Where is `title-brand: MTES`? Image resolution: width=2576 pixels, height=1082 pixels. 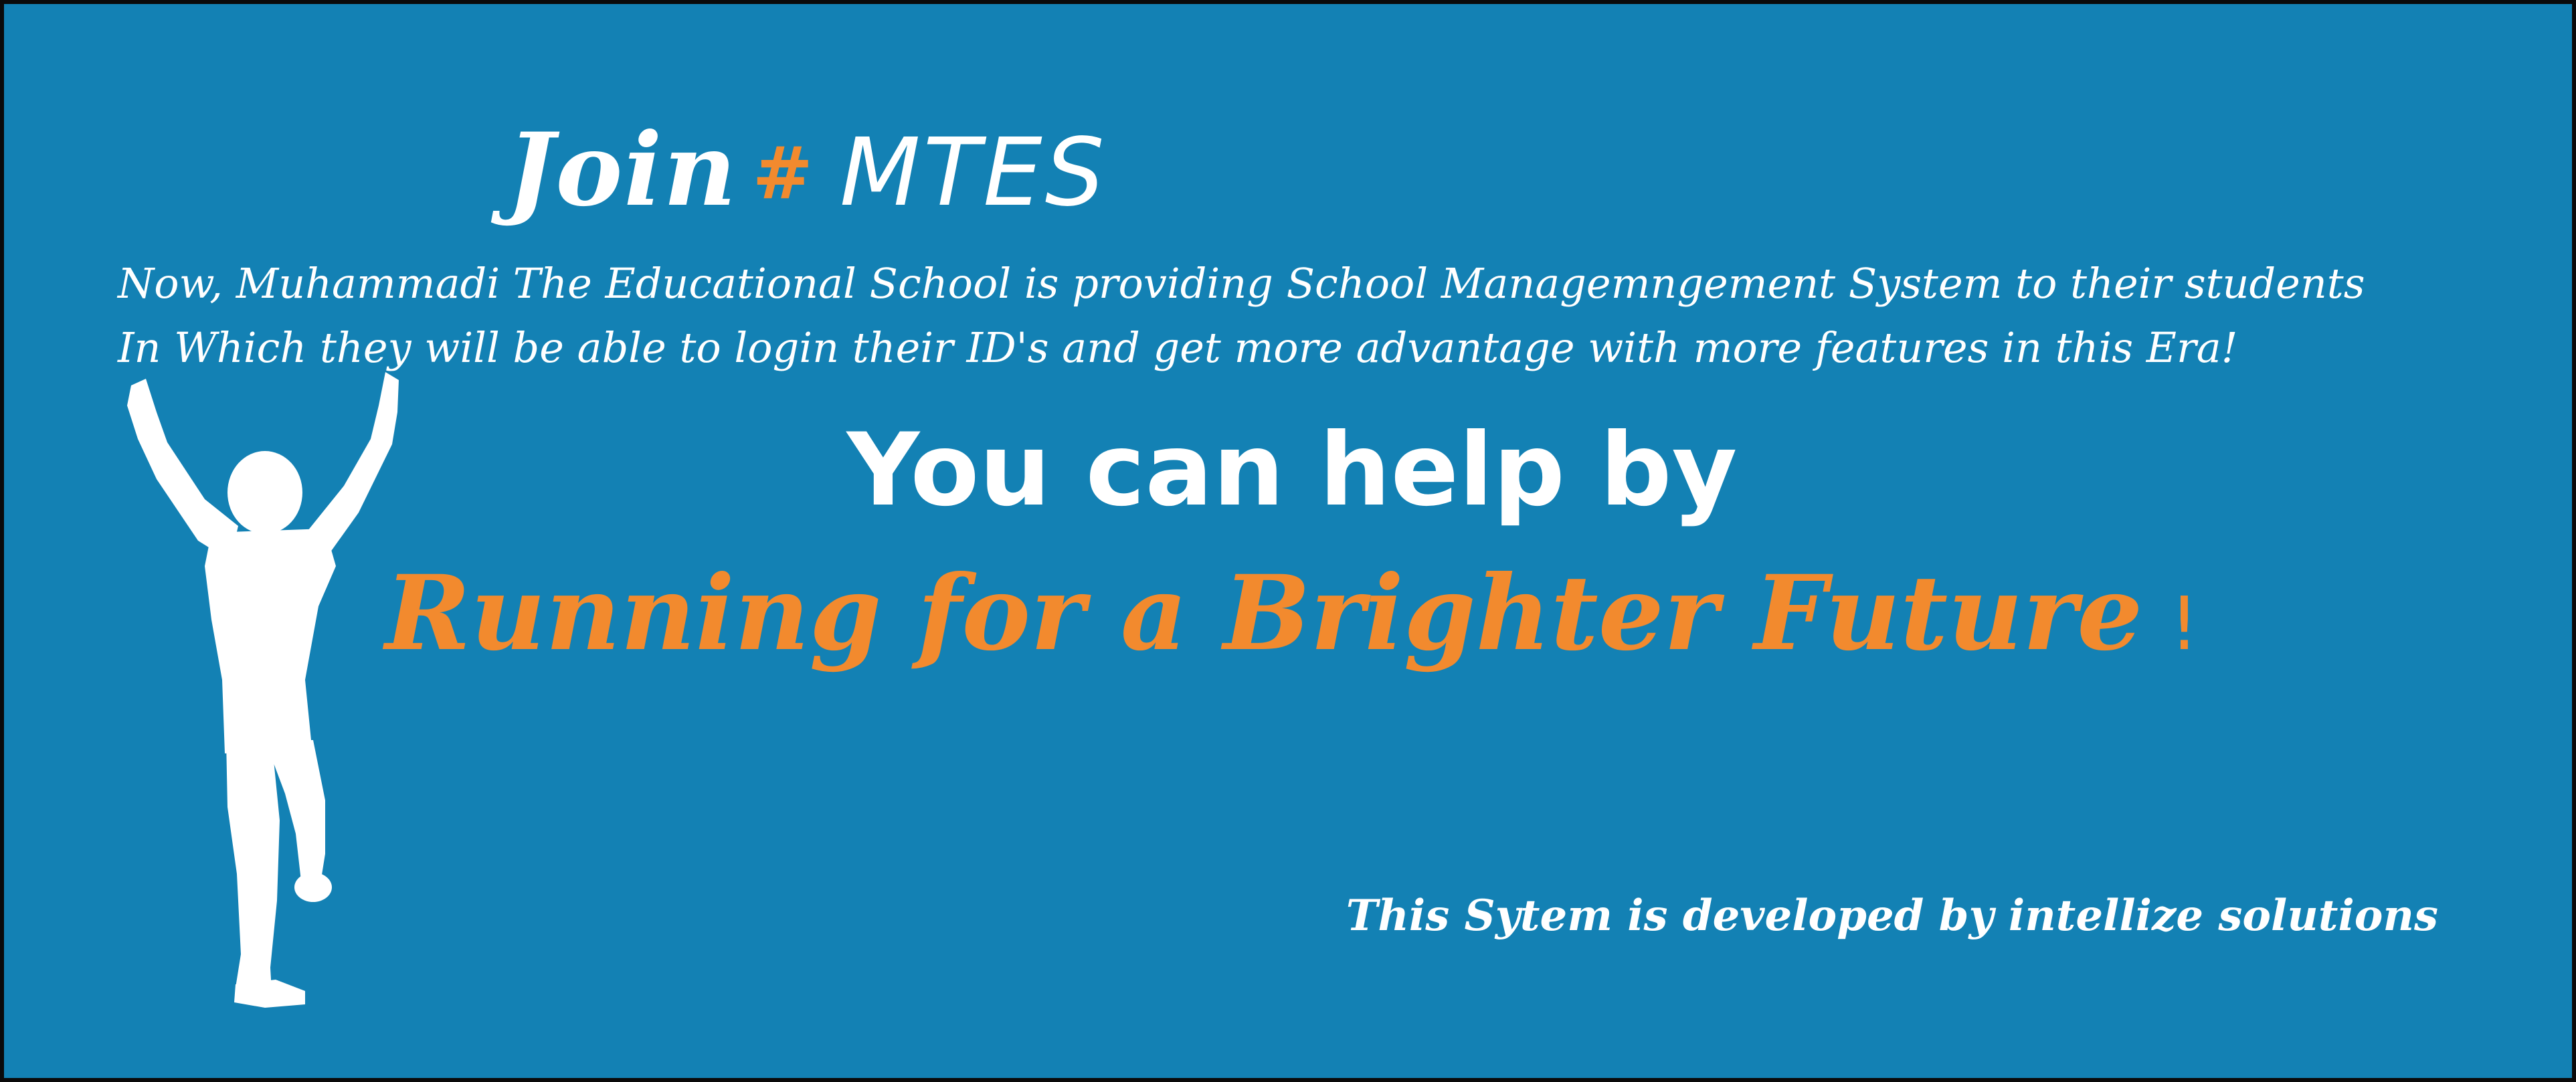
title-brand: MTES is located at coordinates (973, 173).